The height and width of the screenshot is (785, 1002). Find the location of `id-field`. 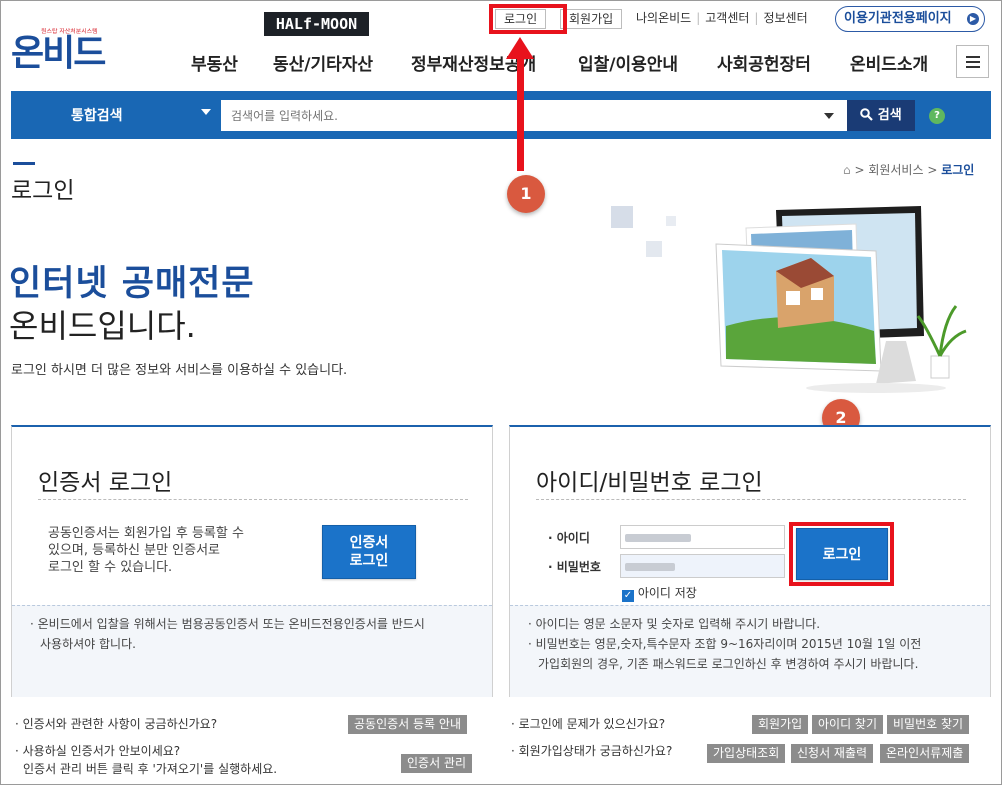

id-field is located at coordinates (702, 537).